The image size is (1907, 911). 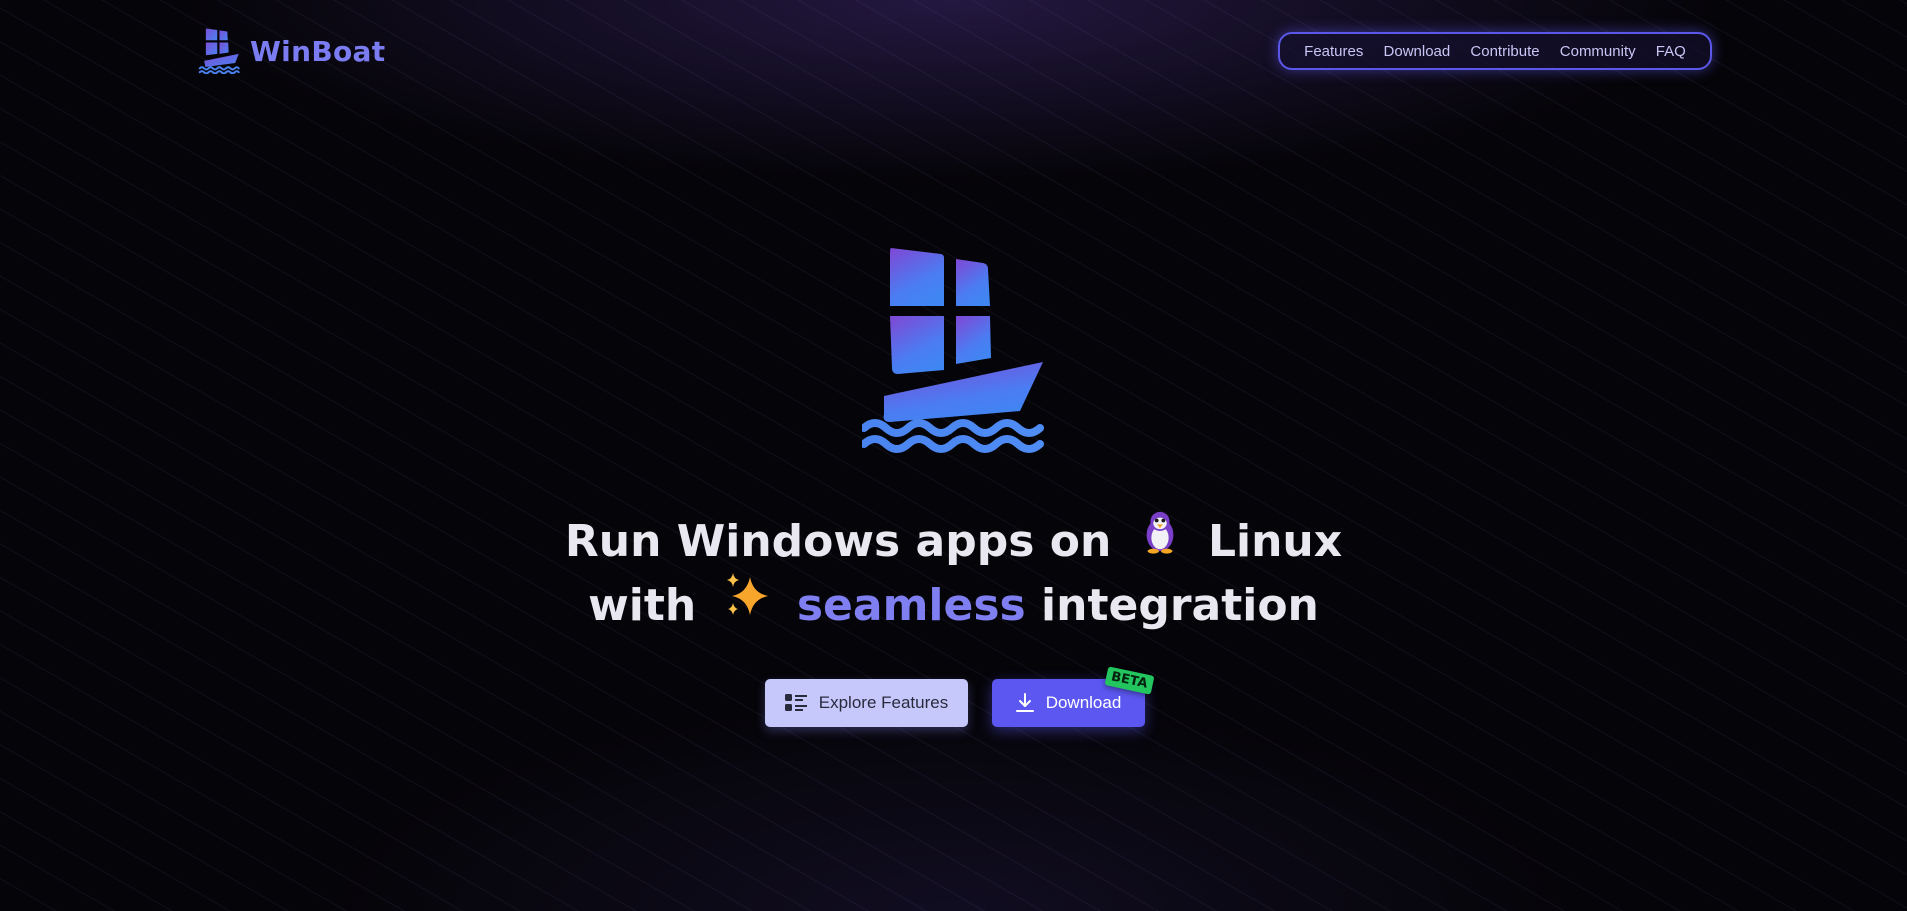 What do you see at coordinates (642, 605) in the screenshot?
I see `headline-text-part3: with` at bounding box center [642, 605].